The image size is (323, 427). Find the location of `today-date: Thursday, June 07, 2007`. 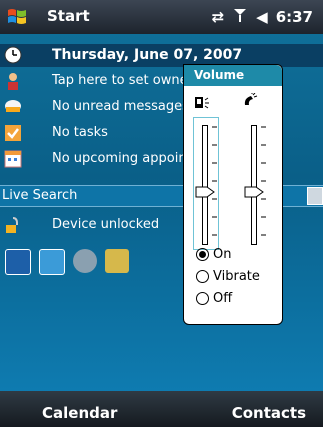

today-date: Thursday, June 07, 2007 is located at coordinates (147, 55).